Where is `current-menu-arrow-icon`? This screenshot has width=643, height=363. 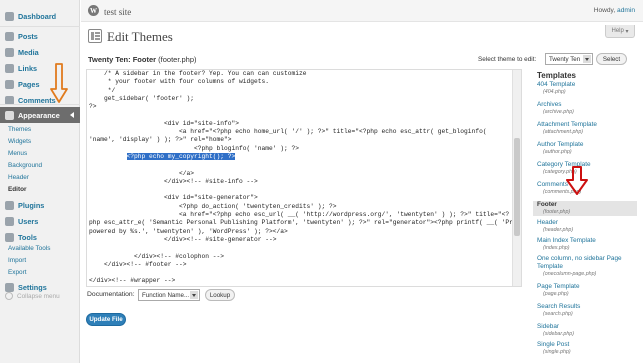 current-menu-arrow-icon is located at coordinates (72, 115).